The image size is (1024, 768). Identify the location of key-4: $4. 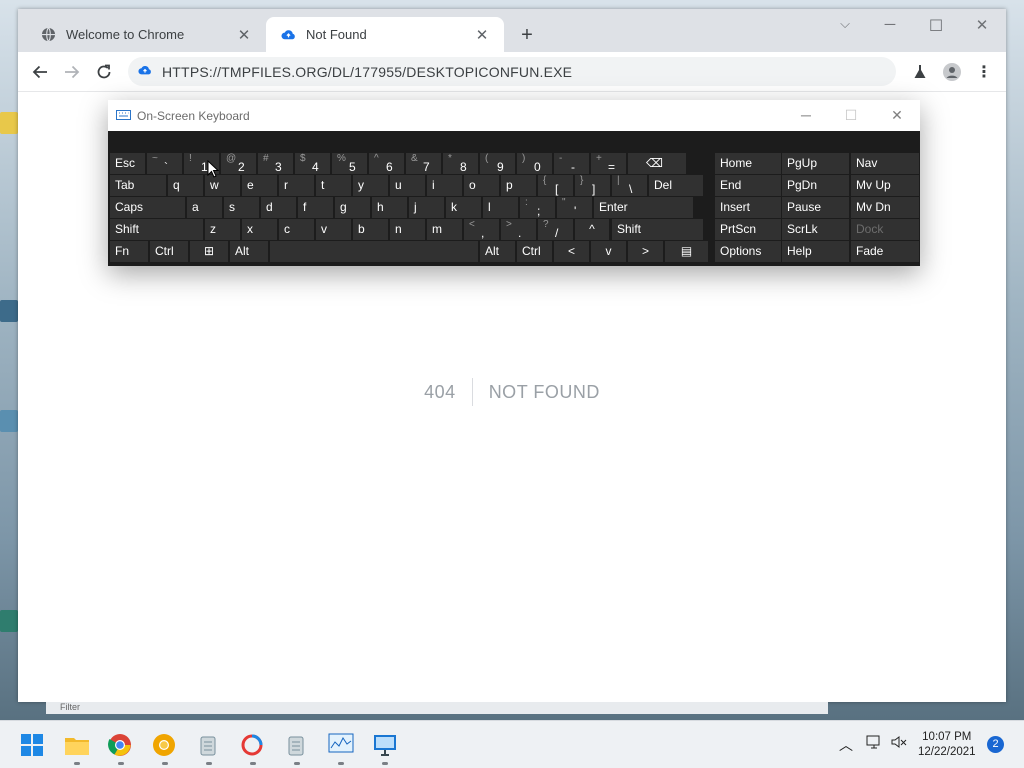
(312, 163).